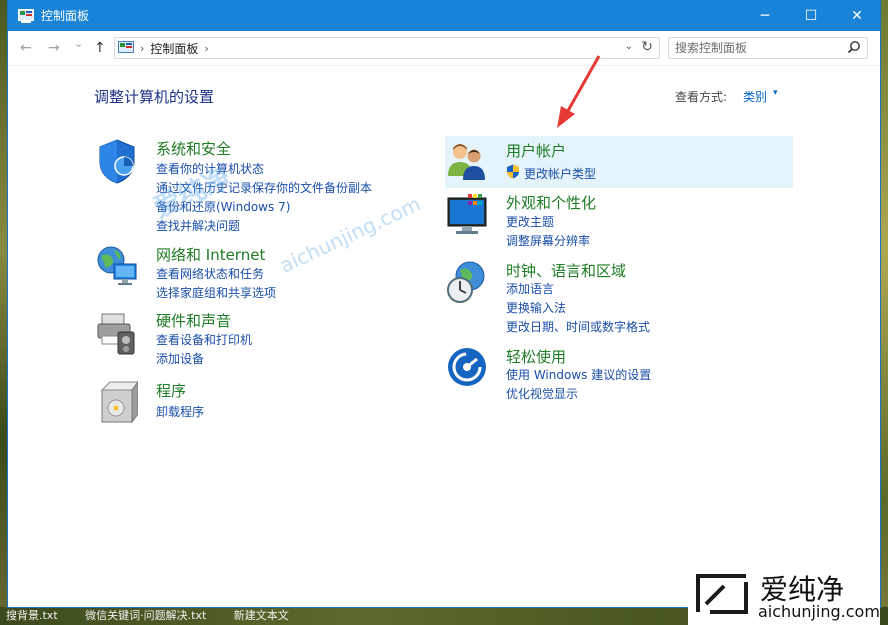 Image resolution: width=888 pixels, height=625 pixels. I want to click on clock-globe-icon, so click(466, 282).